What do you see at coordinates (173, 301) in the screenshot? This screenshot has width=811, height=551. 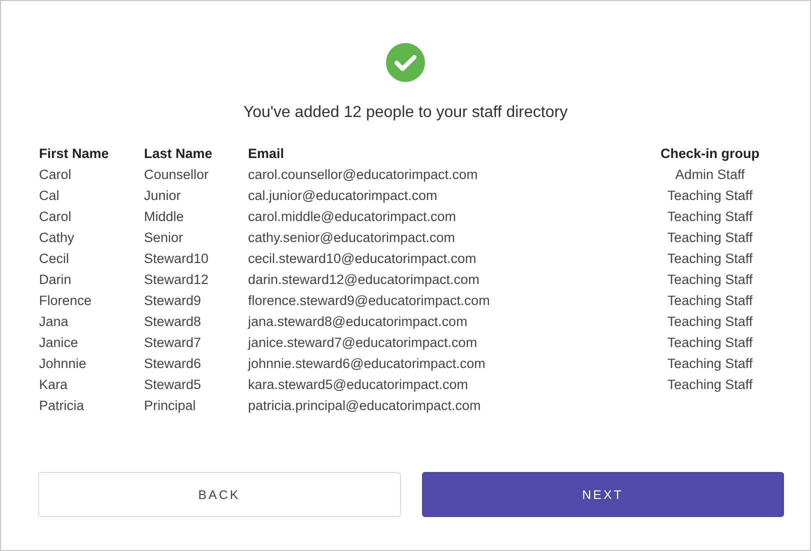 I see `table-cell-text: Steward9` at bounding box center [173, 301].